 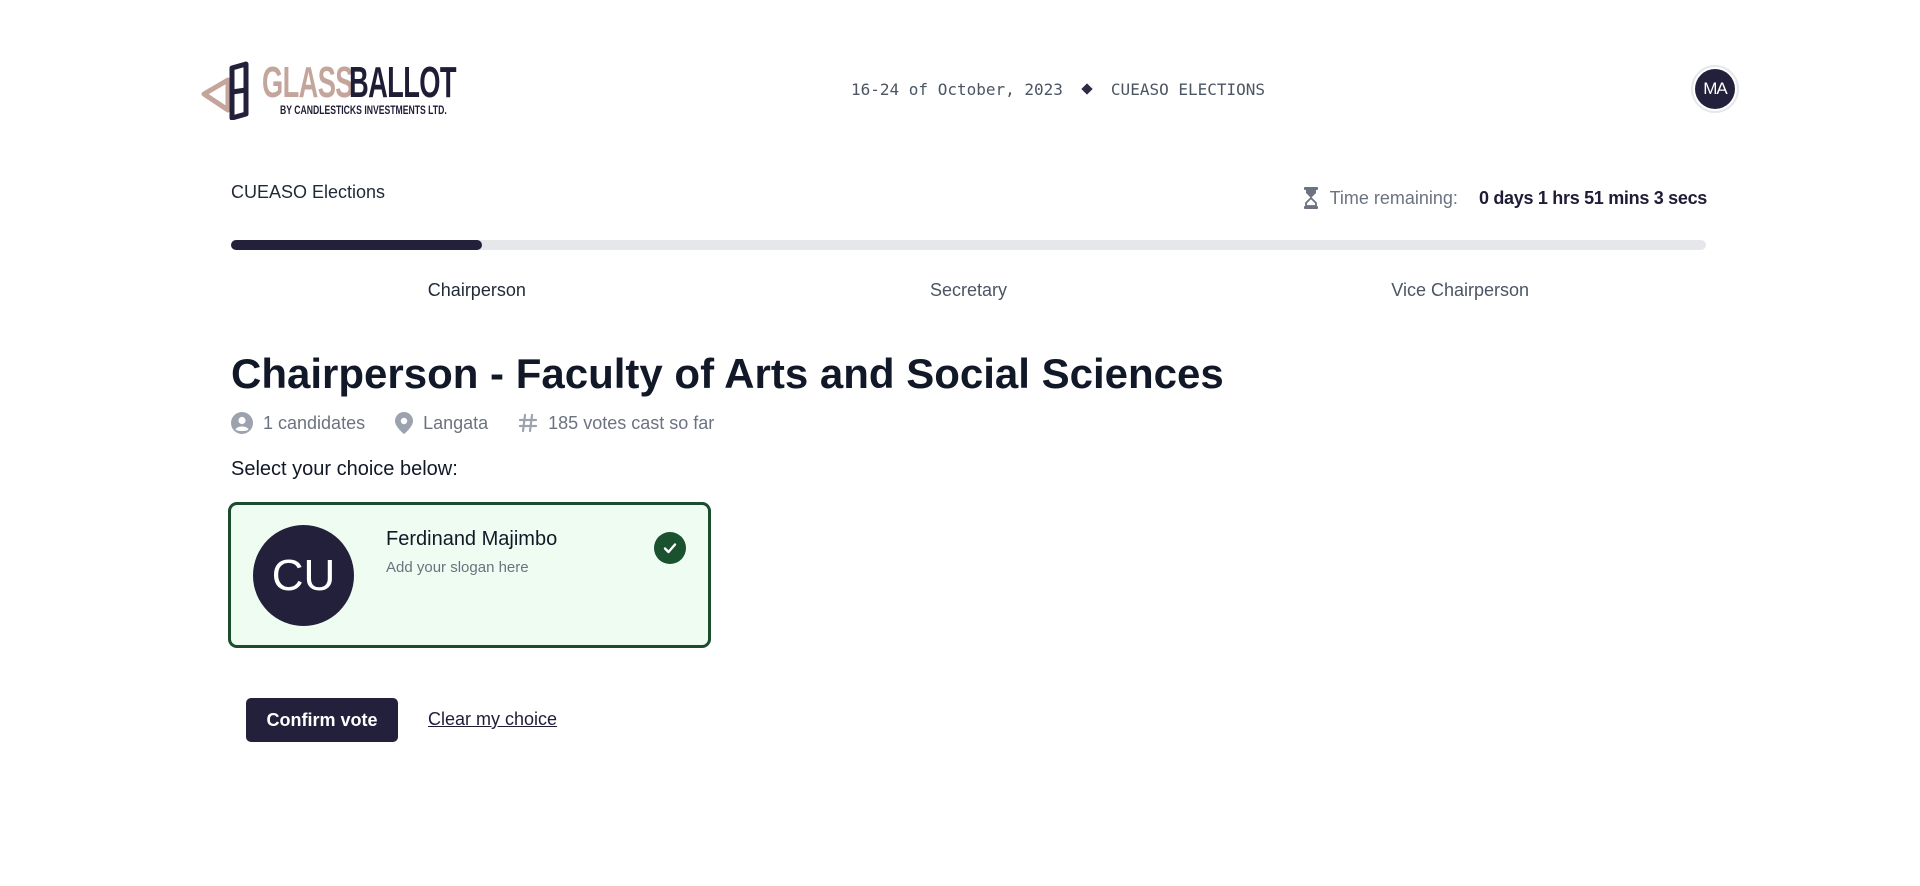 What do you see at coordinates (307, 82) in the screenshot?
I see `logo-text-glass: GLASS` at bounding box center [307, 82].